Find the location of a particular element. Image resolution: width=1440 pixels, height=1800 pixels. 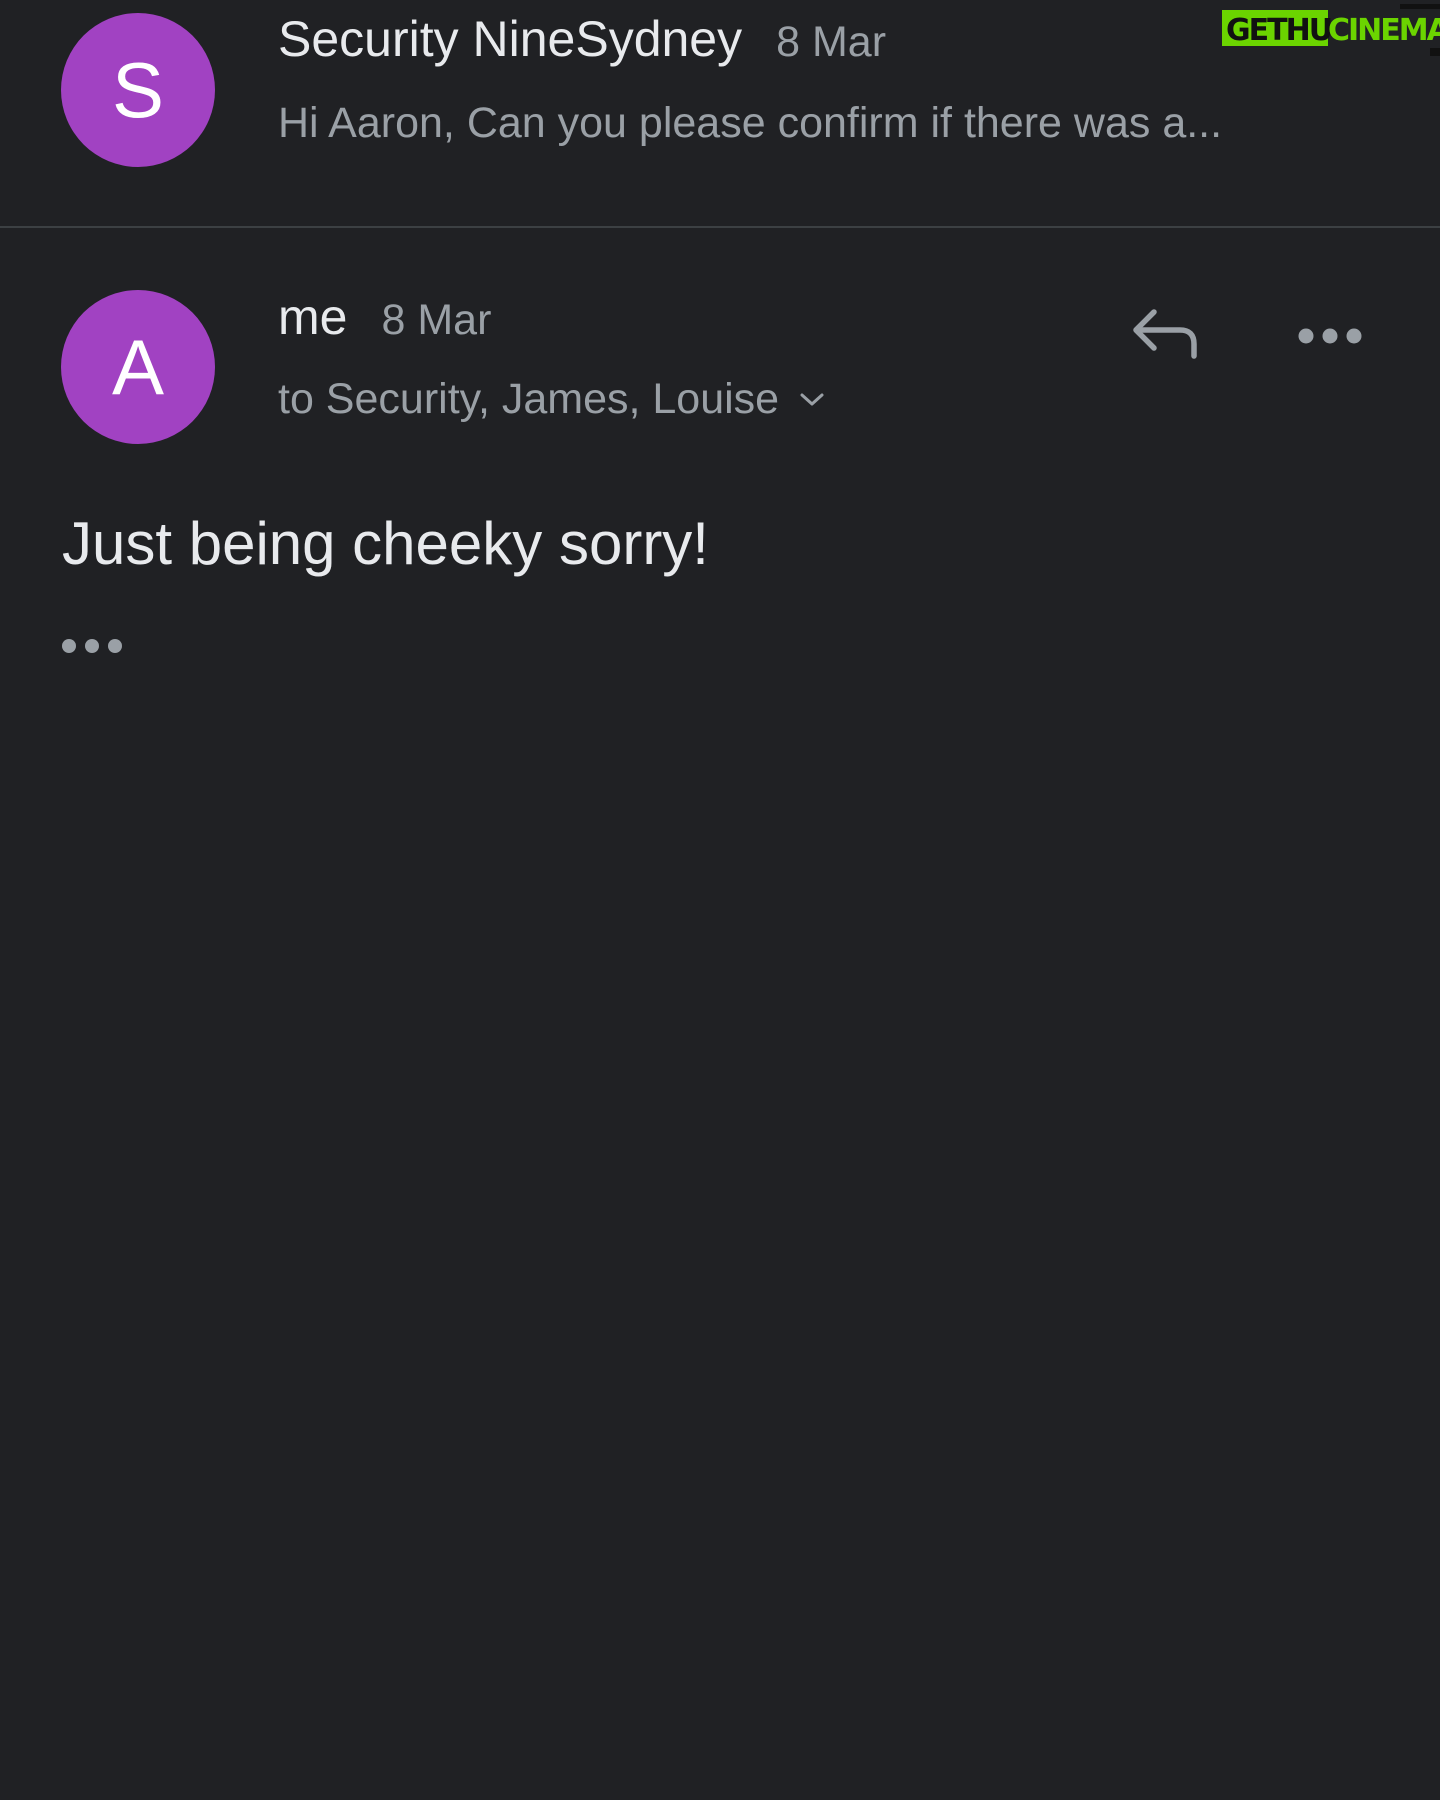

svg-text: GETHU is located at coordinates (1278, 30).